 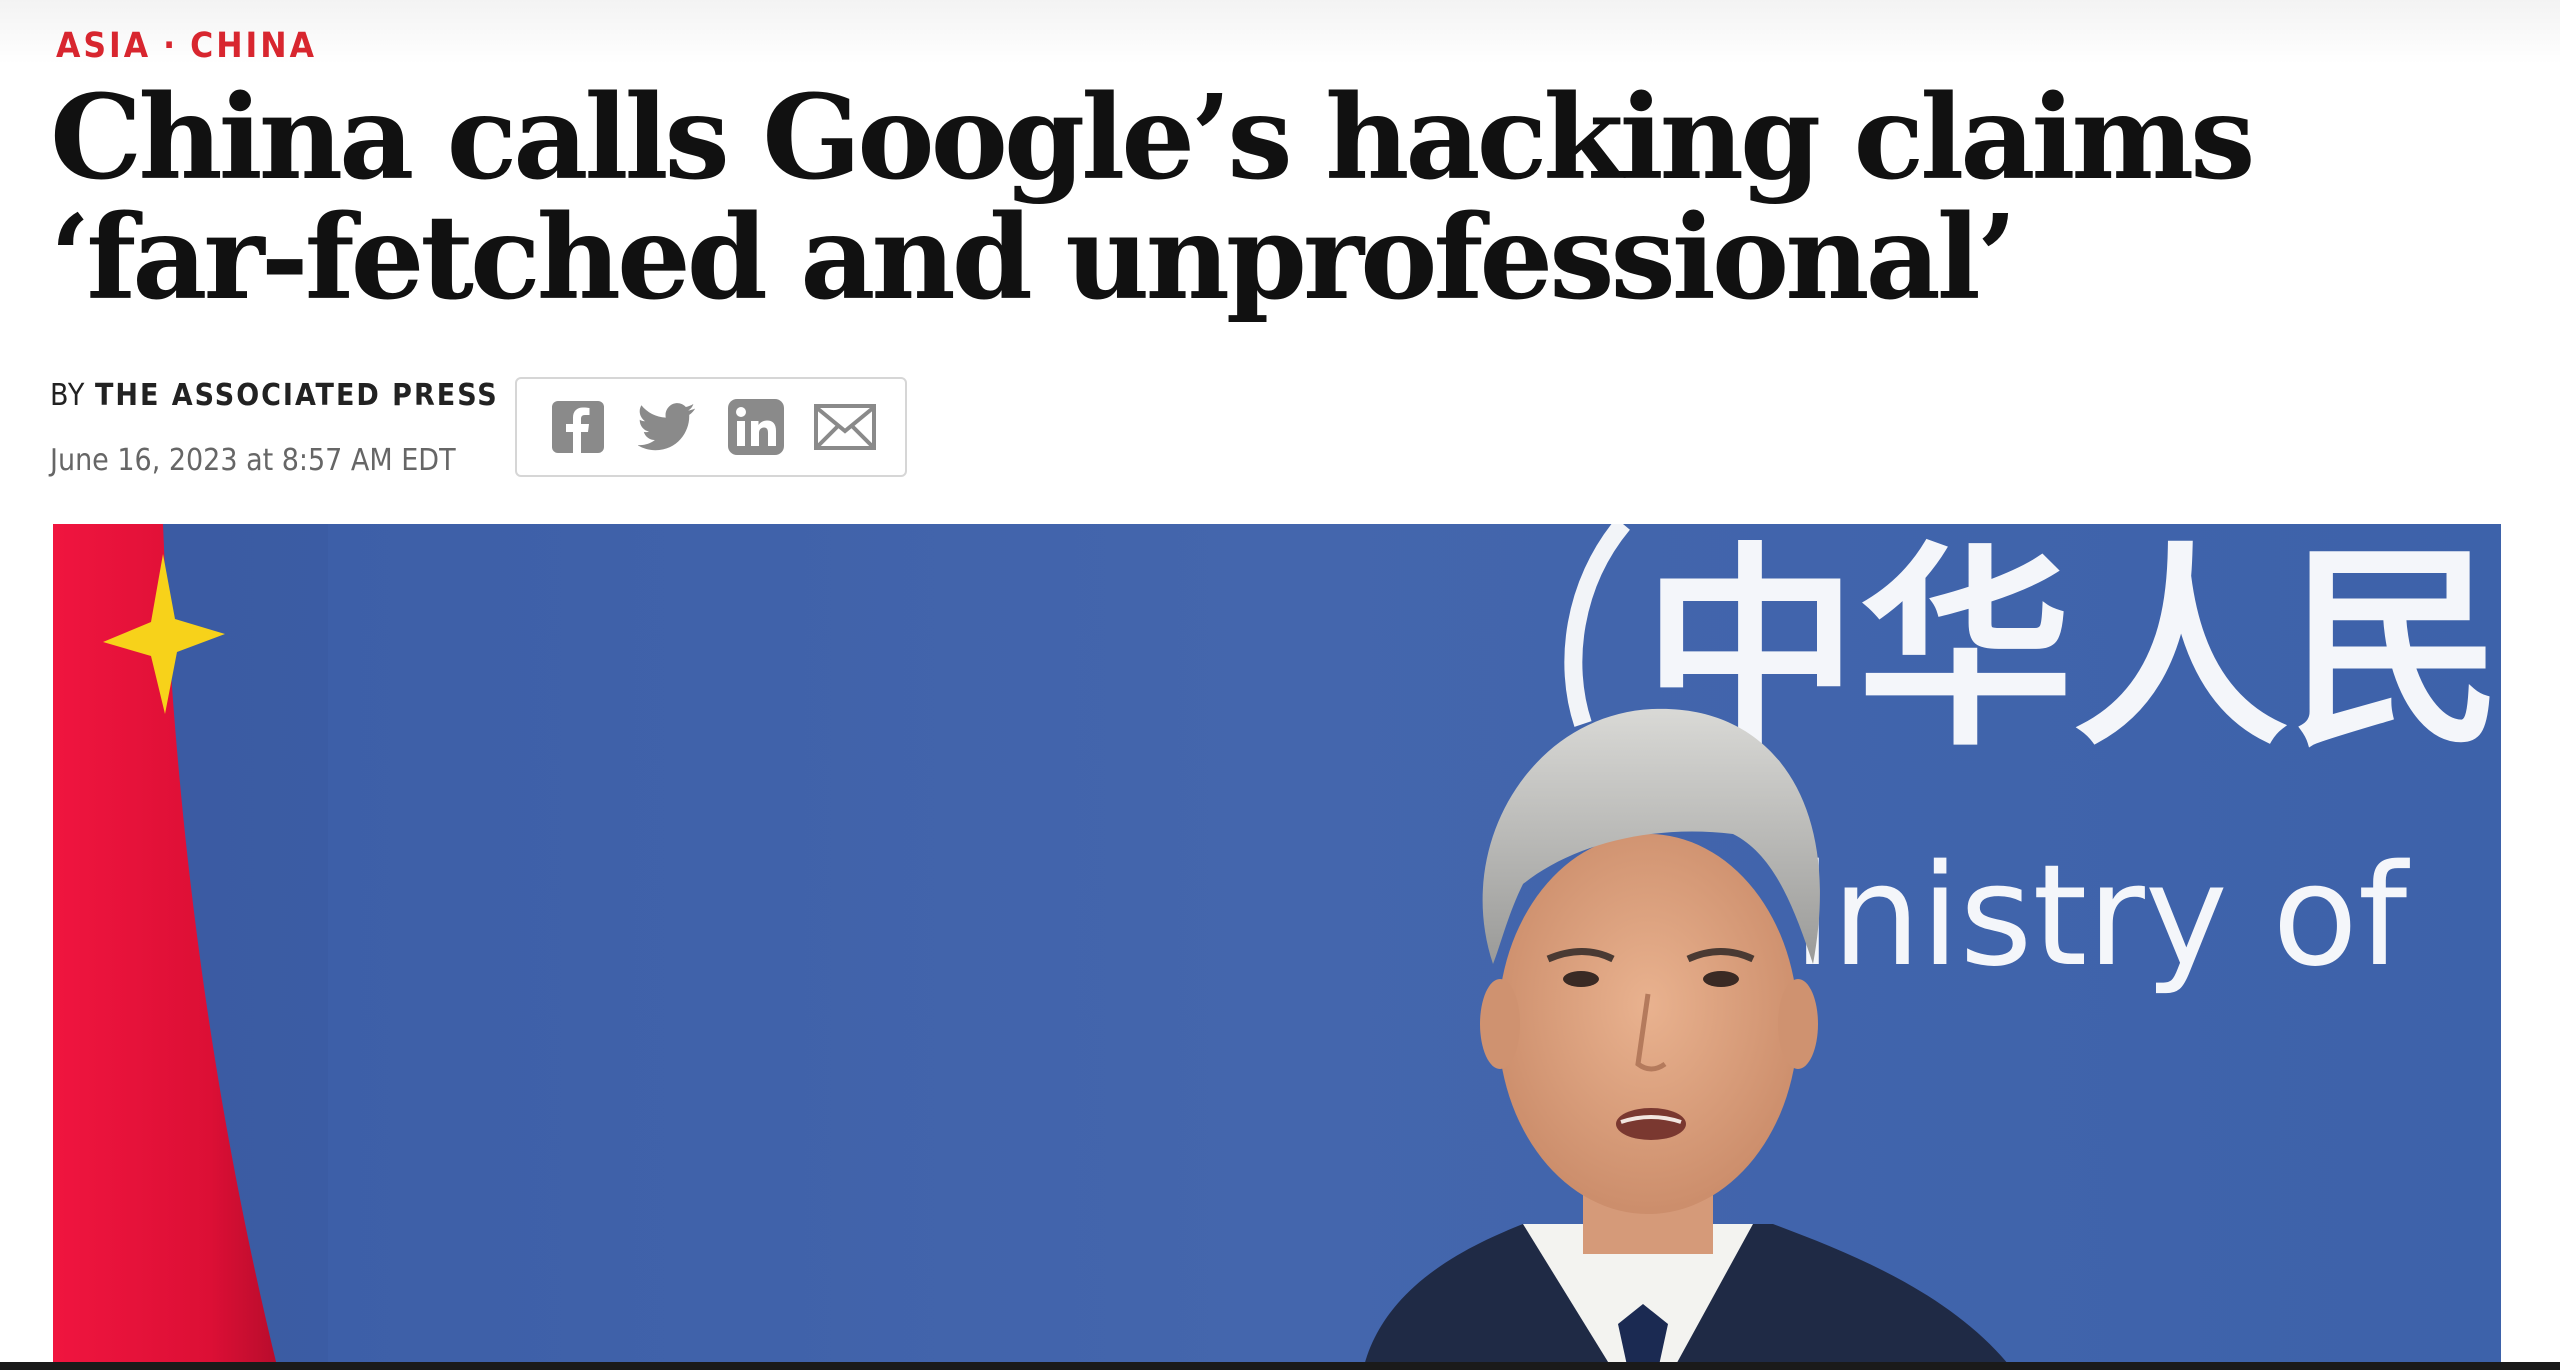 I want to click on backdrop-chinese-characters: 中华人民, so click(x=2072, y=649).